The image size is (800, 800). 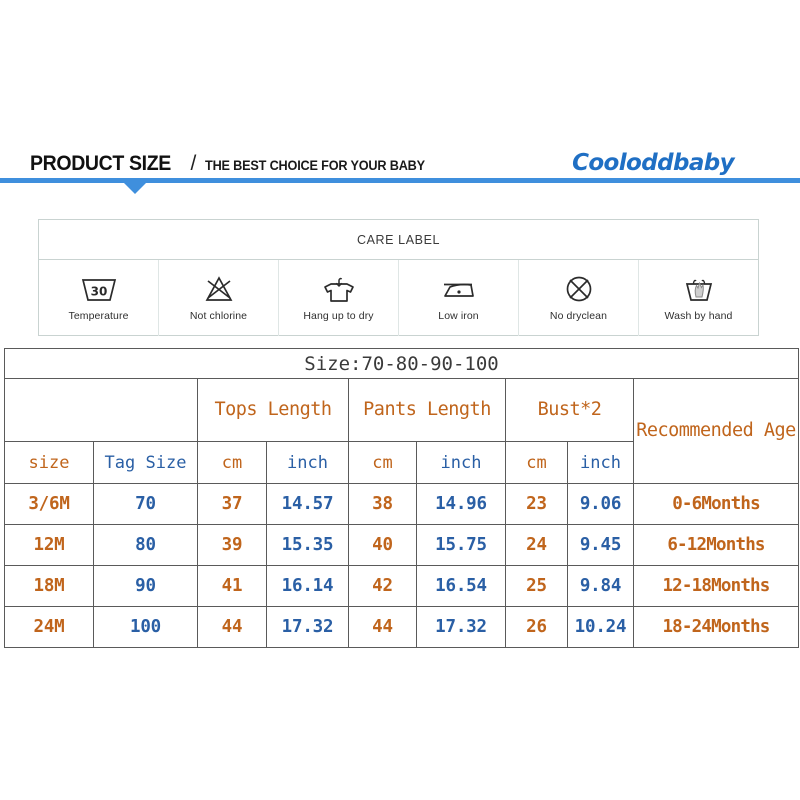 I want to click on cell-pants-inch: 14.96, so click(x=461, y=504).